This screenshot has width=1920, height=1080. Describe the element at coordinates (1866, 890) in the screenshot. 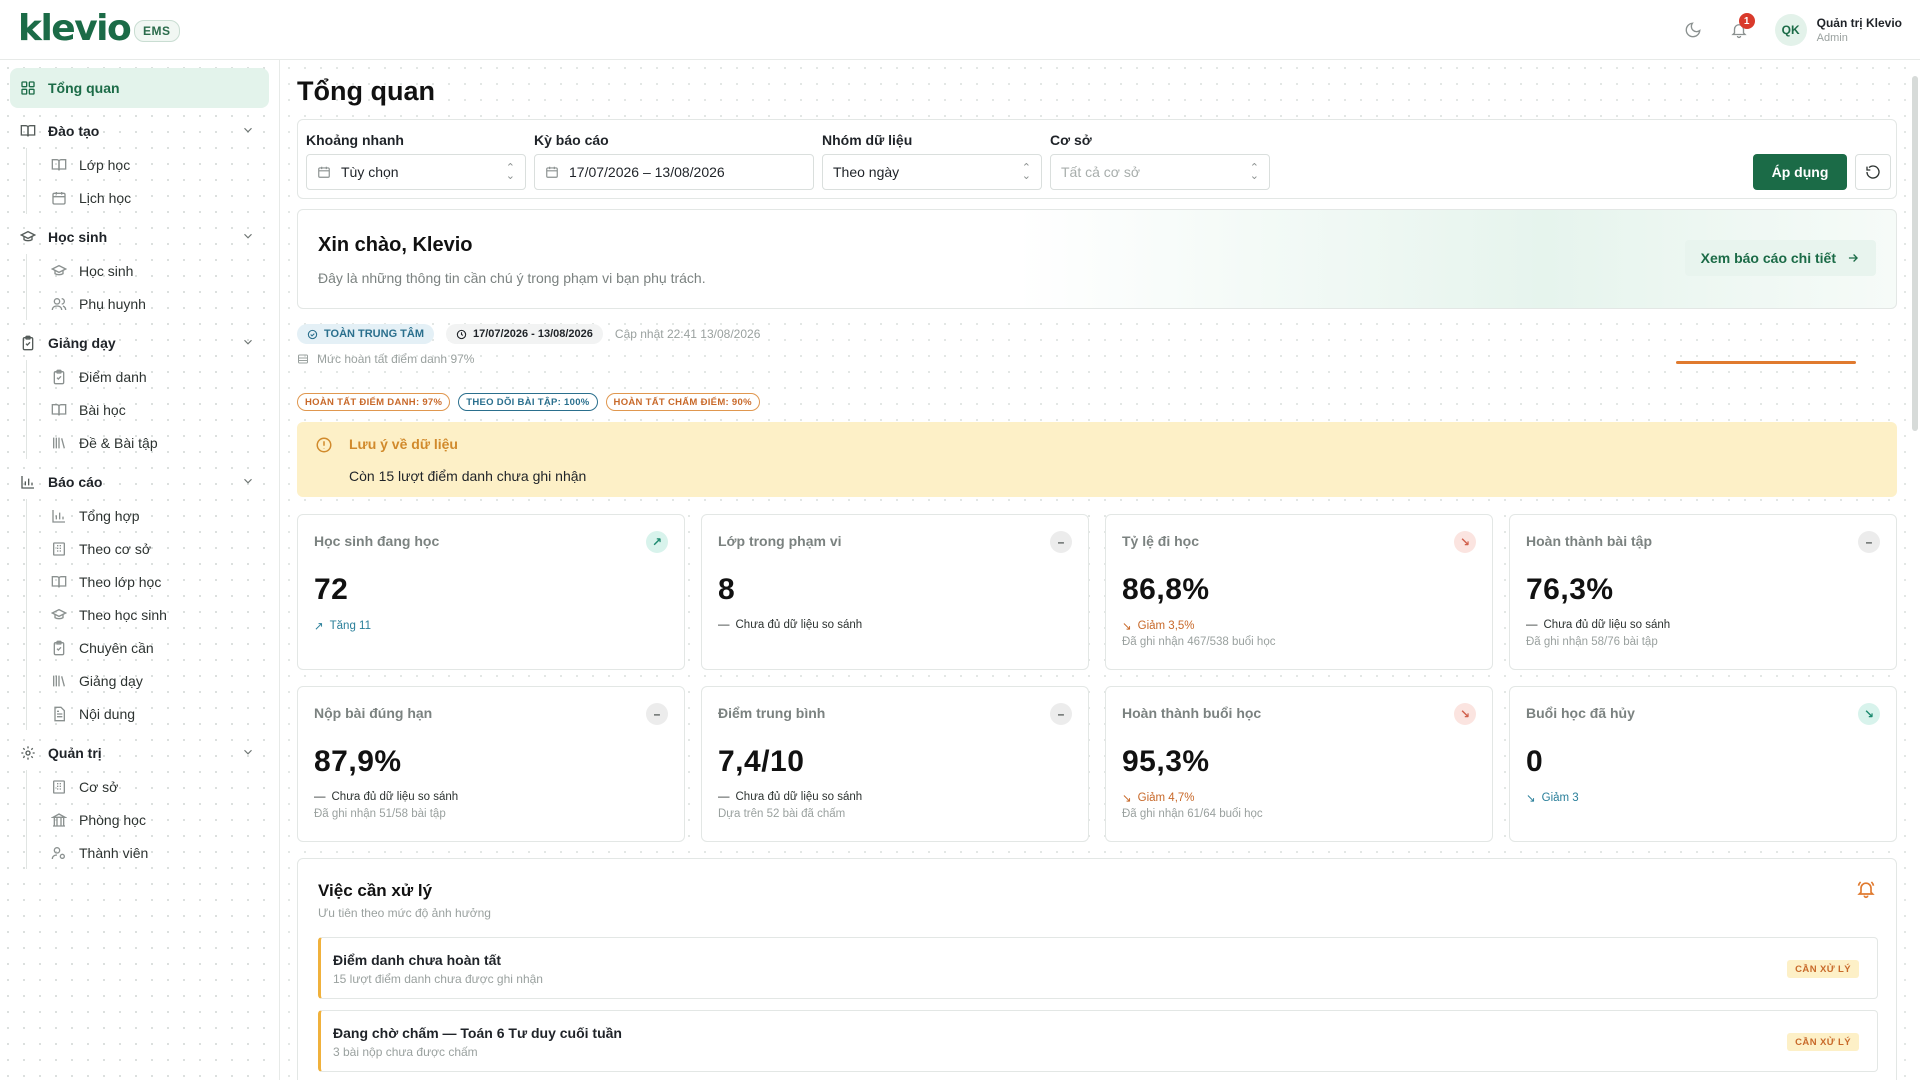

I see `bell-ring-icon` at that location.